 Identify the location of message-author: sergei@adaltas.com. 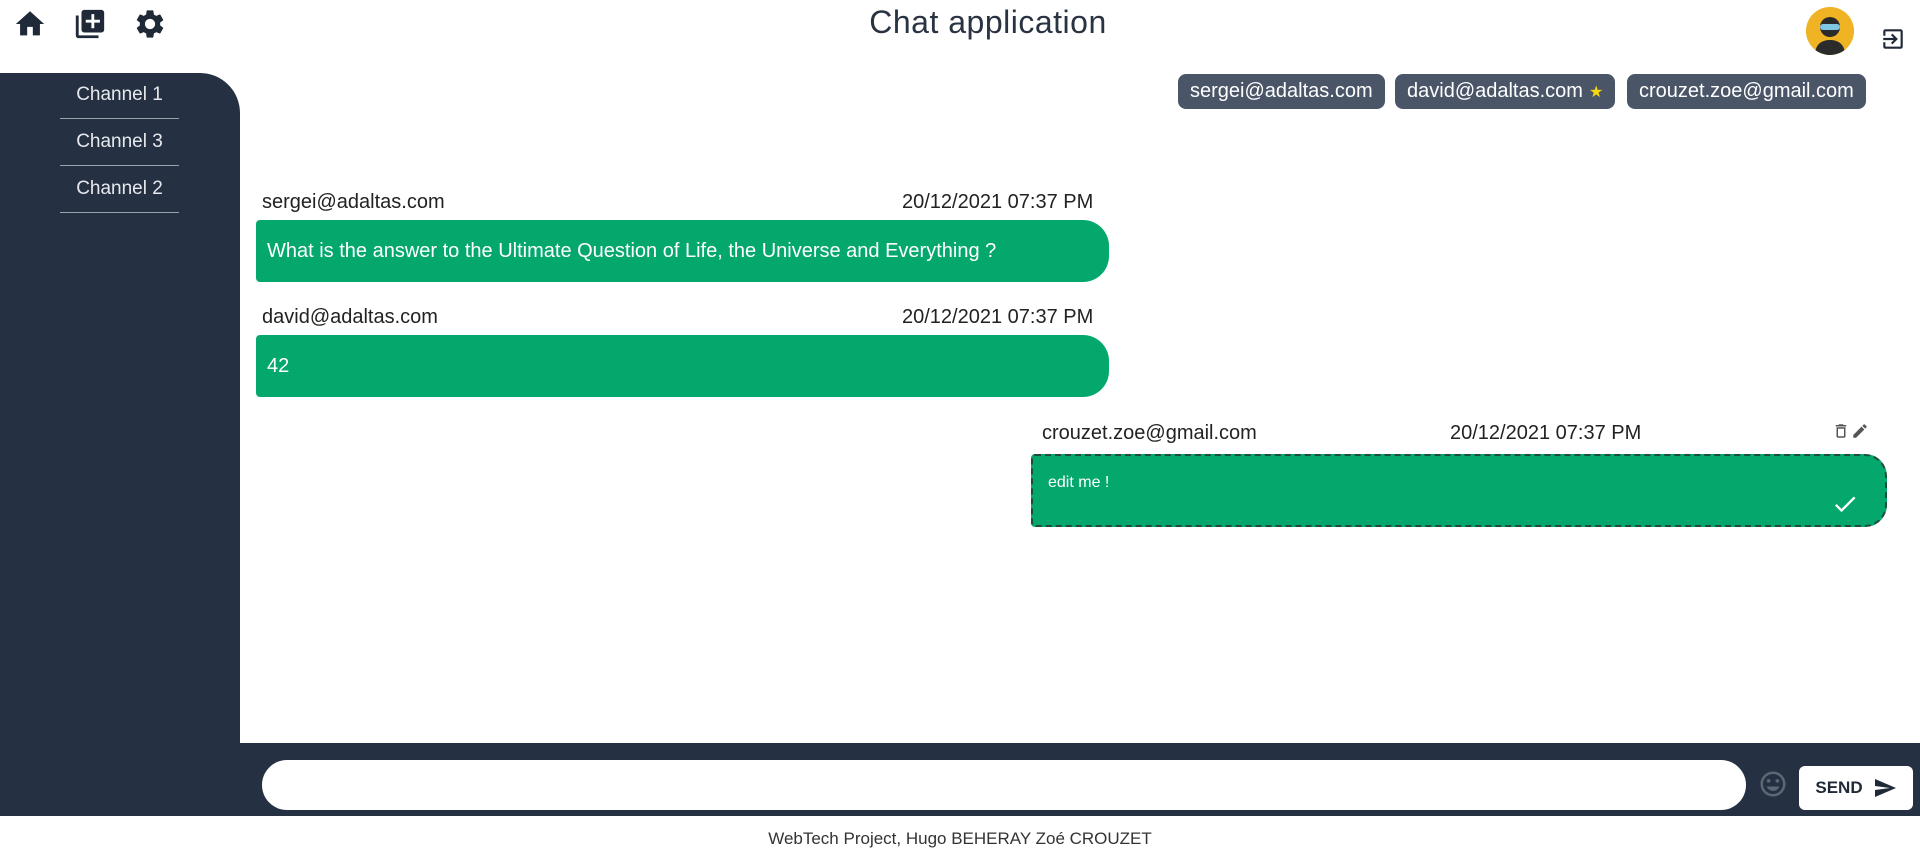
(353, 202).